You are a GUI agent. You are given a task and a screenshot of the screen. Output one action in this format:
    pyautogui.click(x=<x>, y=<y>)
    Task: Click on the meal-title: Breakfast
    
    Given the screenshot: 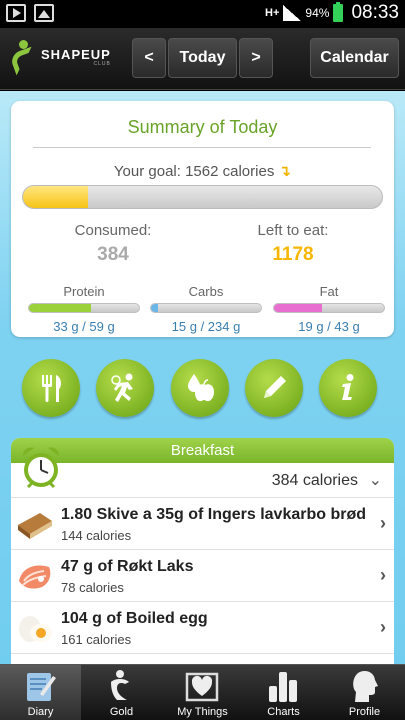 What is the action you would take?
    pyautogui.click(x=202, y=450)
    